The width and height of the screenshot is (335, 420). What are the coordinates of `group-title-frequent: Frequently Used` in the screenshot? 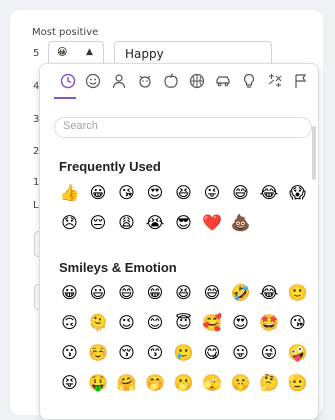 It's located at (110, 166).